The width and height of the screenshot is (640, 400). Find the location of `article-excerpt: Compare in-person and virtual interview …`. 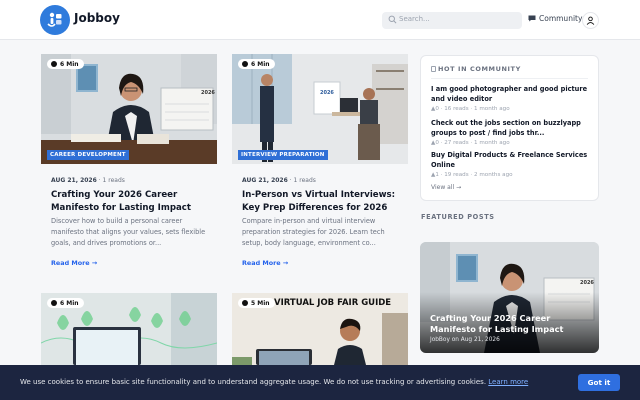

article-excerpt: Compare in-person and virtual interview … is located at coordinates (313, 232).